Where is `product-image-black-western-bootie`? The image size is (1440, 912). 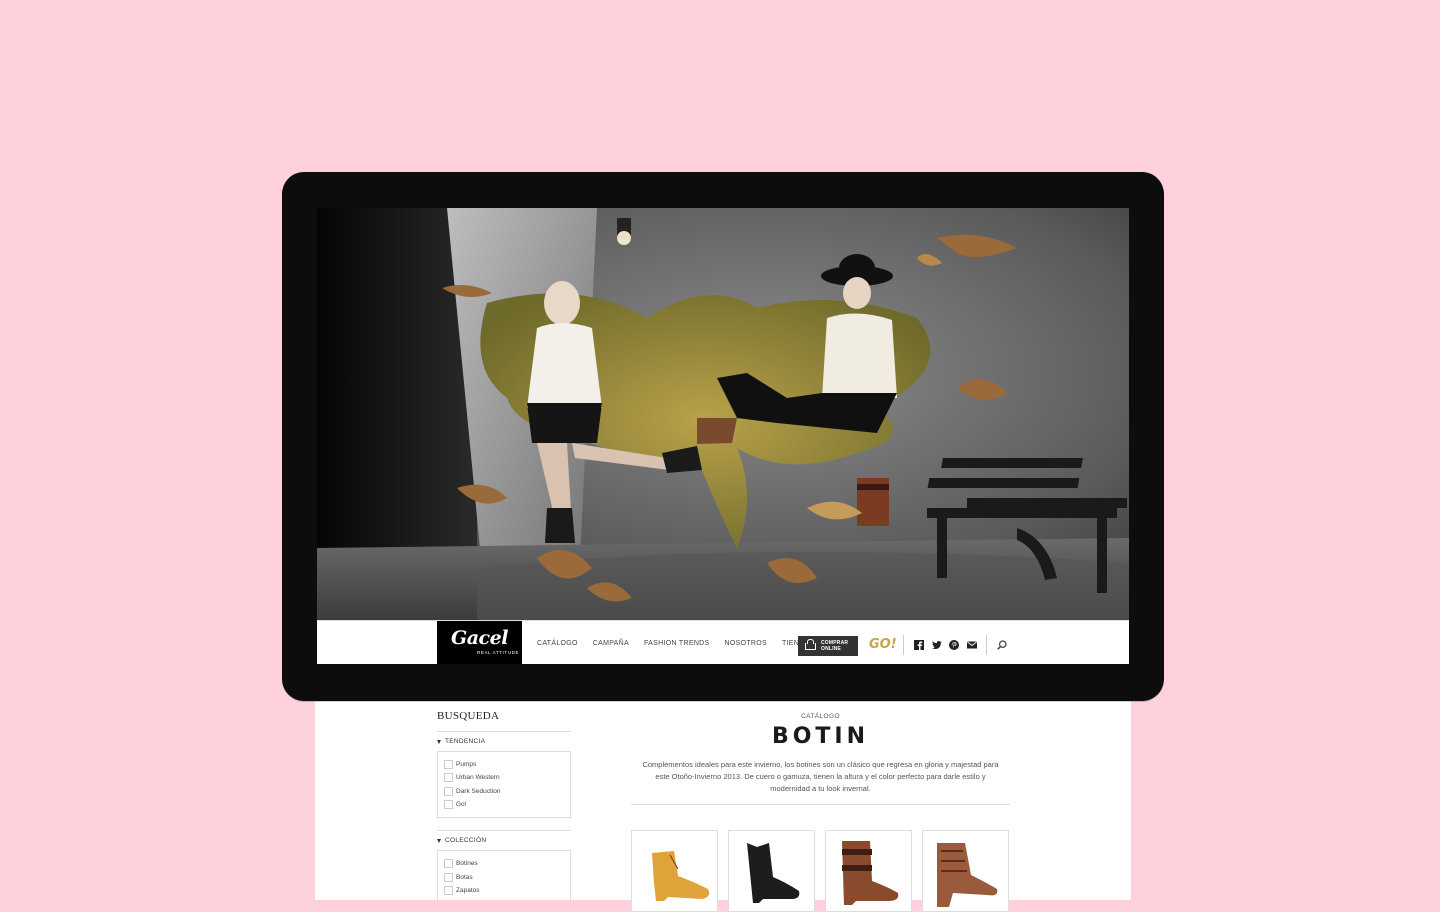 product-image-black-western-bootie is located at coordinates (773, 873).